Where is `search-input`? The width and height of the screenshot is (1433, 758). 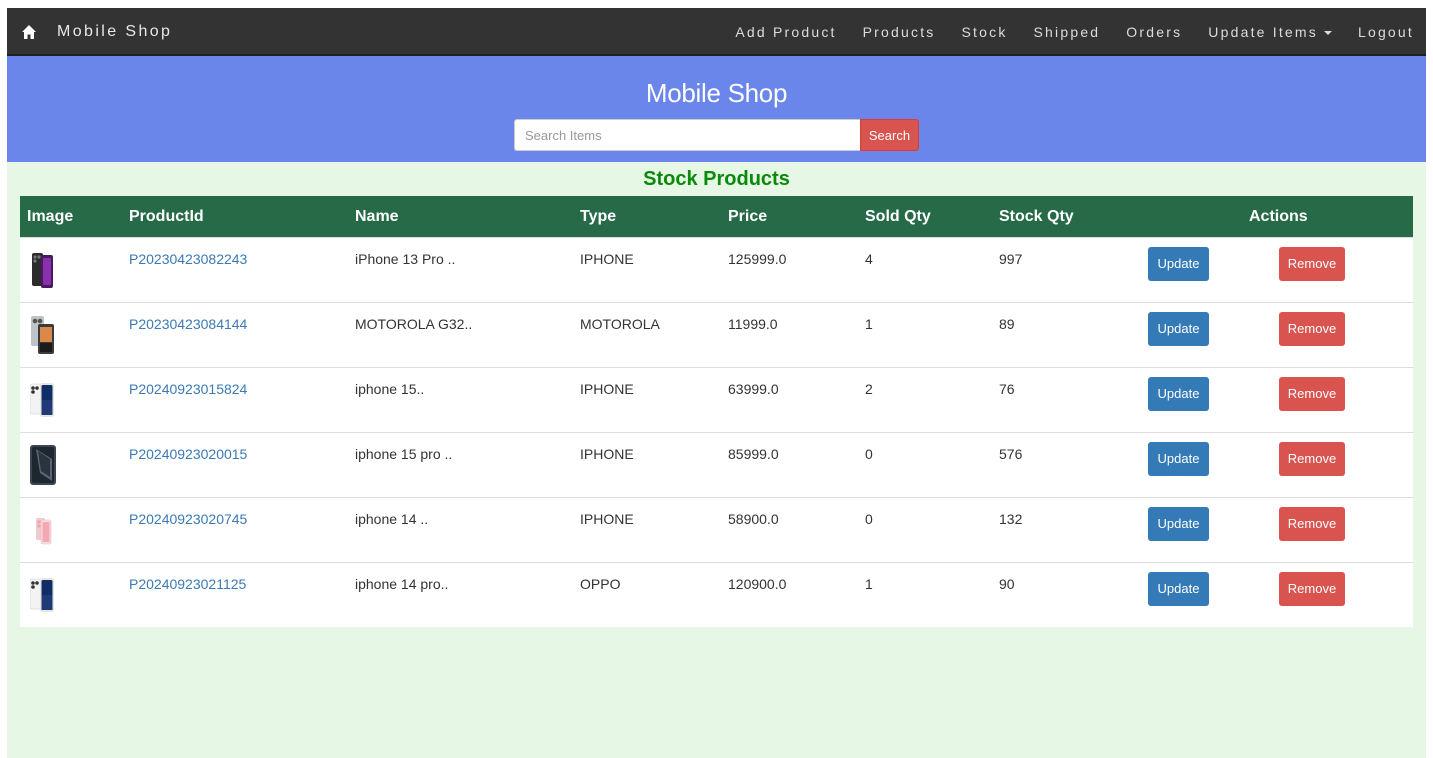
search-input is located at coordinates (687, 135).